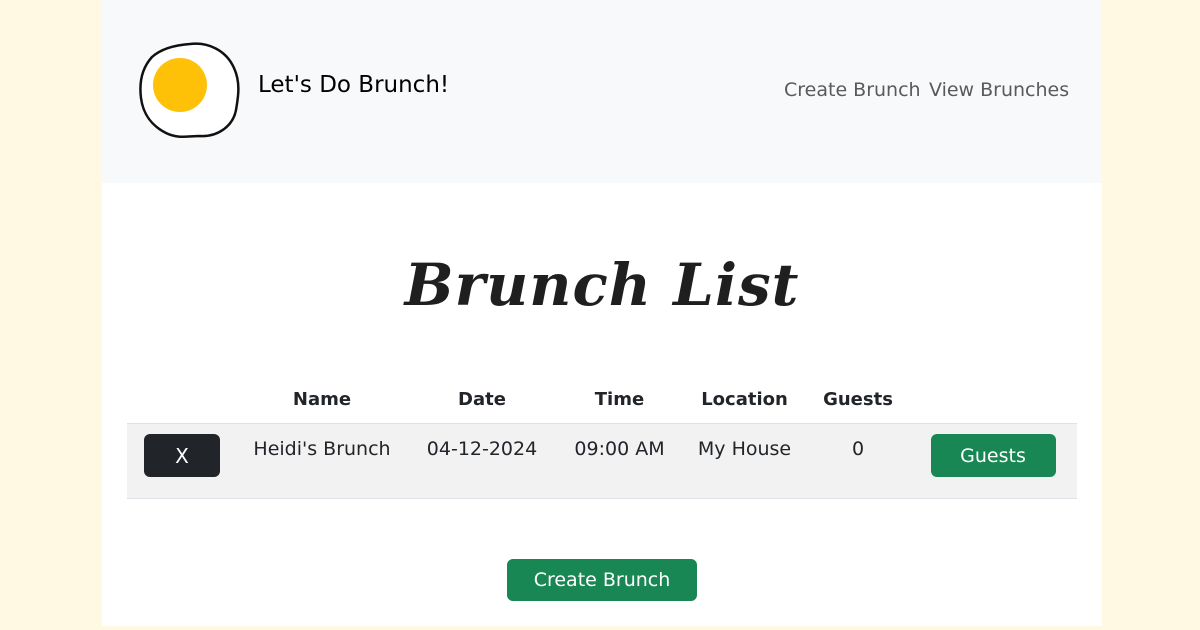 Image resolution: width=1200 pixels, height=630 pixels. What do you see at coordinates (852, 90) in the screenshot?
I see `nav-create-brunch-link: Create Brunch` at bounding box center [852, 90].